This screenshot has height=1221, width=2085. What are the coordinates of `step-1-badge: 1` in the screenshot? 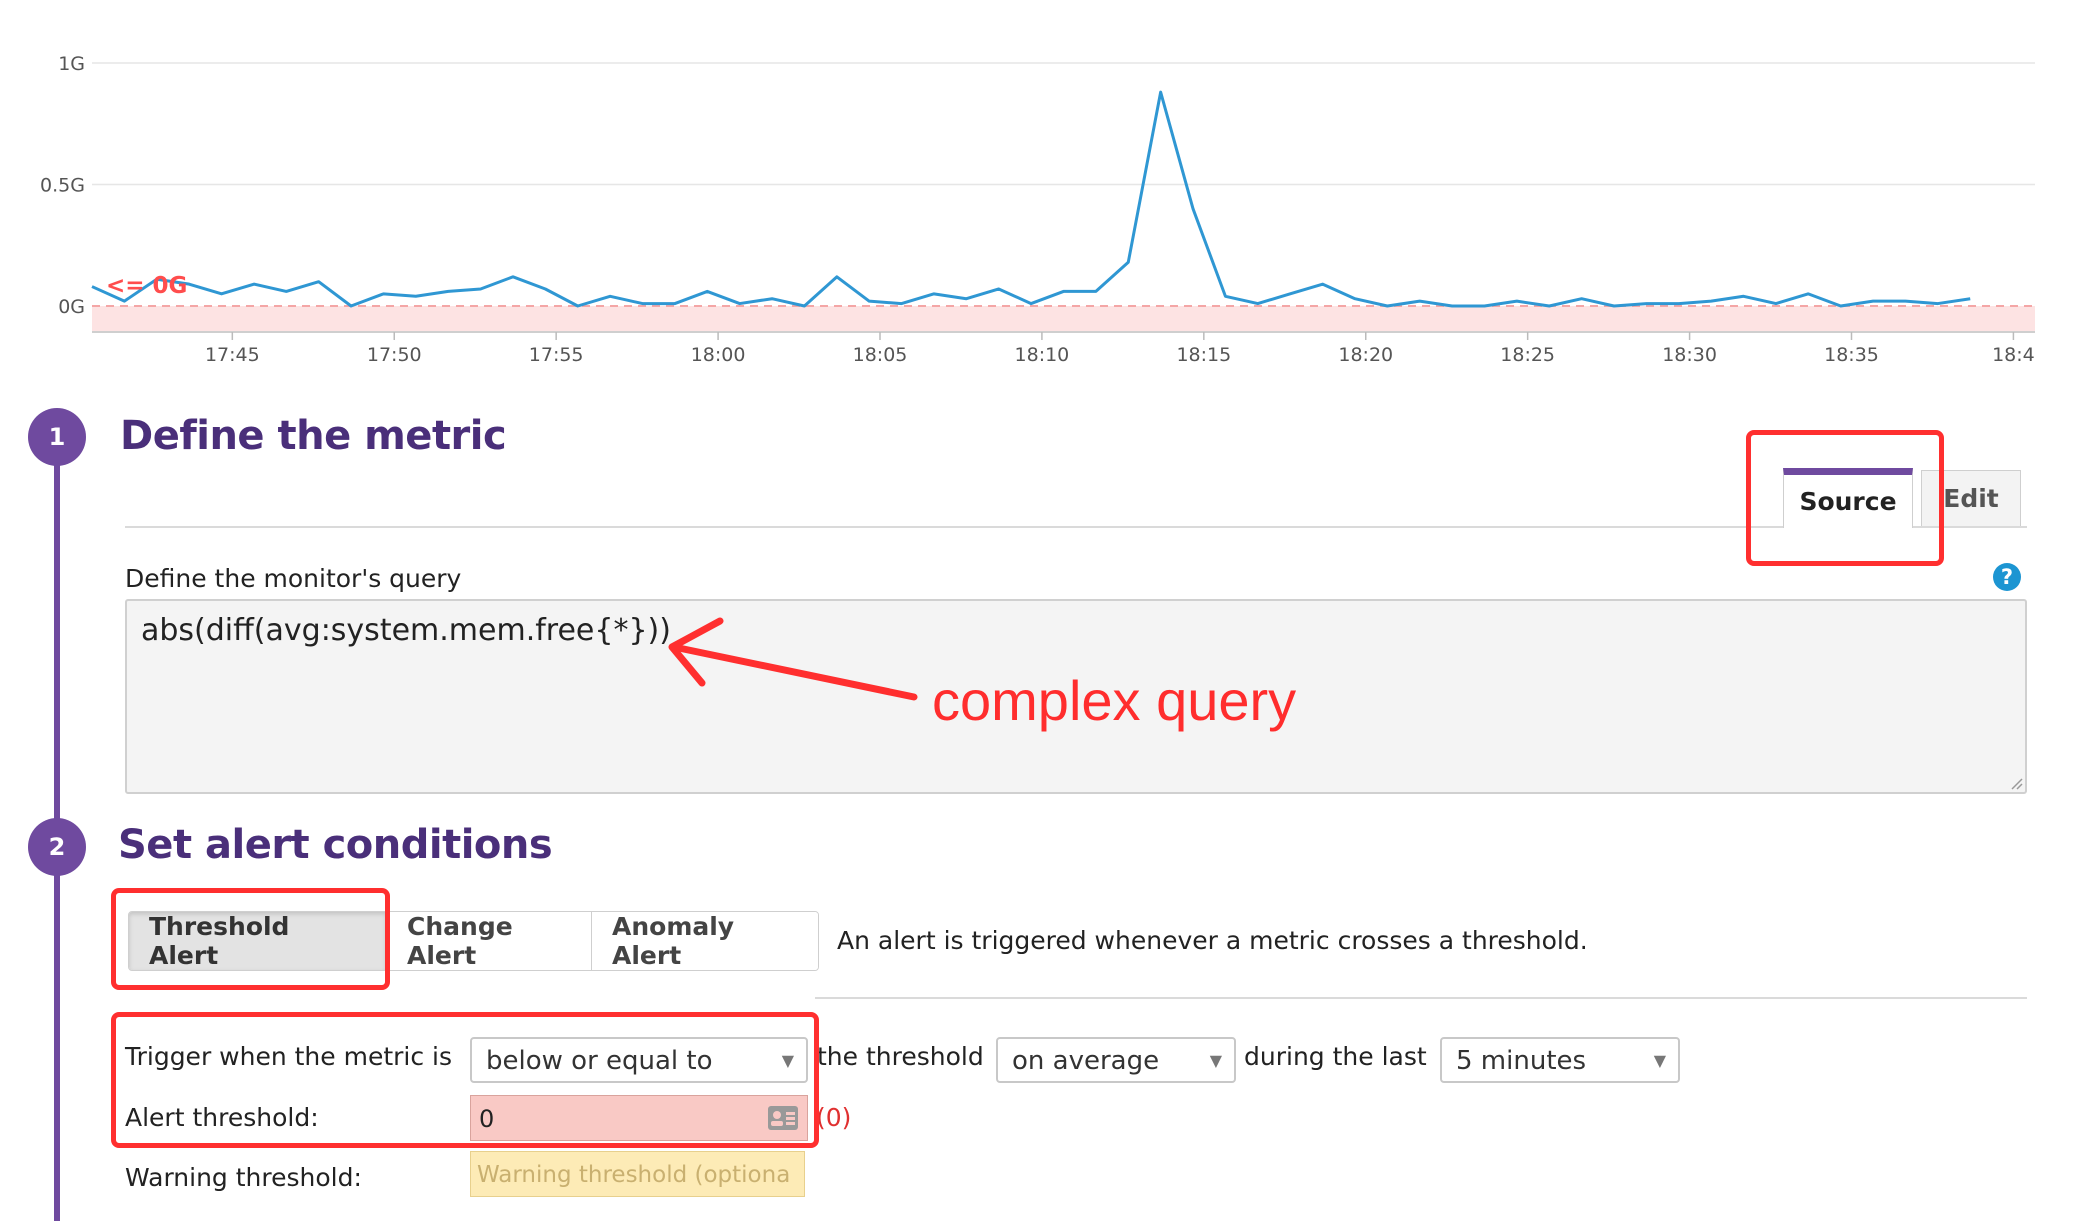 It's located at (57, 437).